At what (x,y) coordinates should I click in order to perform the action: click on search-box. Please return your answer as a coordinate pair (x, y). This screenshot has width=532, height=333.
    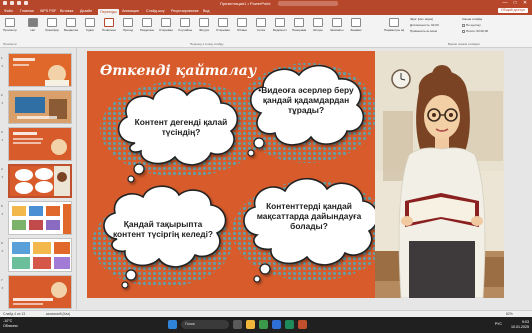
    Looking at the image, I should click on (308, 3).